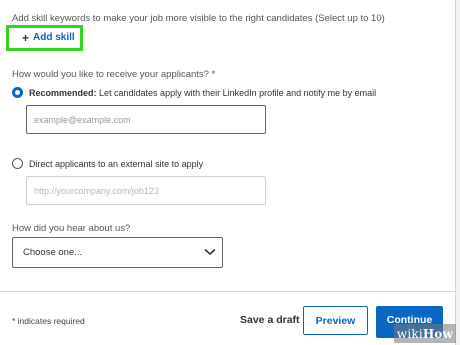  I want to click on recommended-bold-label: Recommended:, so click(63, 93).